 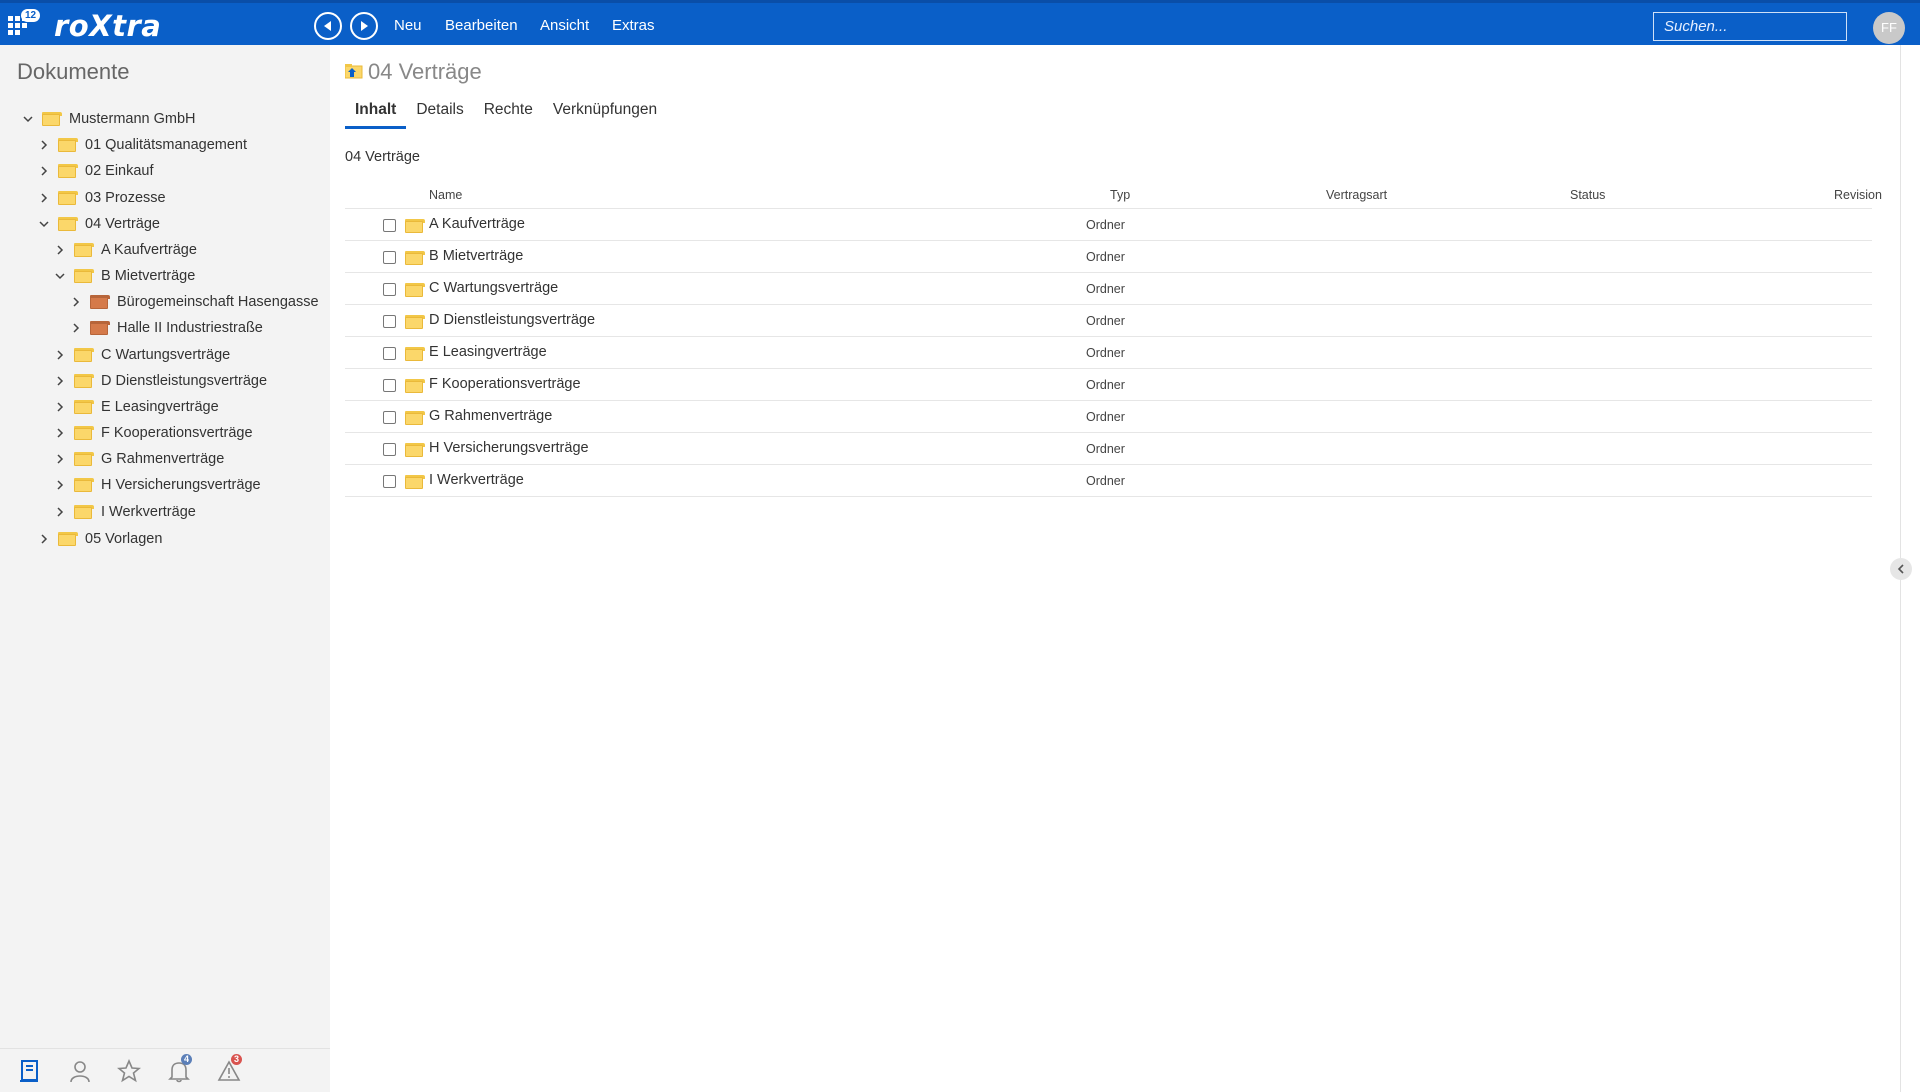 I want to click on tree-item: G Rahmenverträge, so click(x=138, y=459).